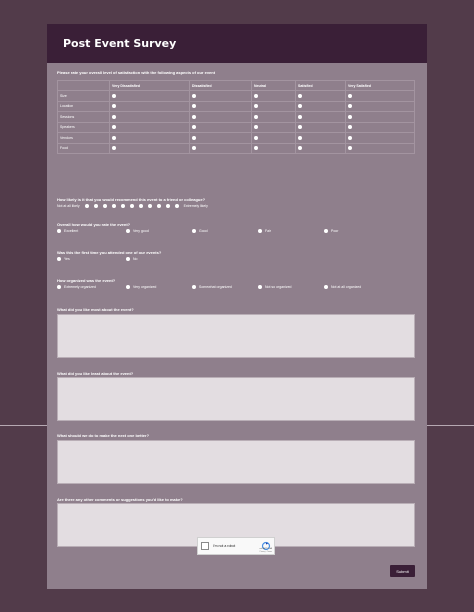 The width and height of the screenshot is (474, 612). I want to click on radio-option: Very organized, so click(141, 287).